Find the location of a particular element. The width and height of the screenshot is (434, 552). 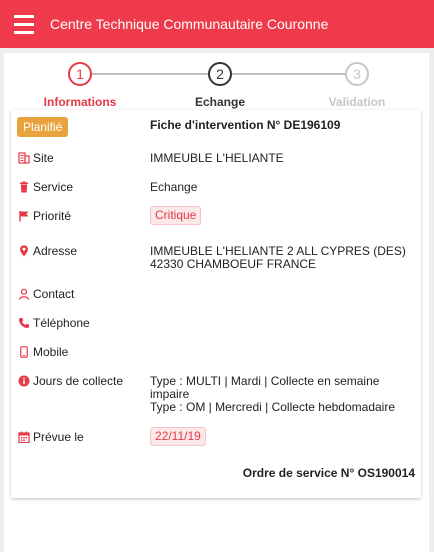

mobile-label-text: Mobile is located at coordinates (51, 352).